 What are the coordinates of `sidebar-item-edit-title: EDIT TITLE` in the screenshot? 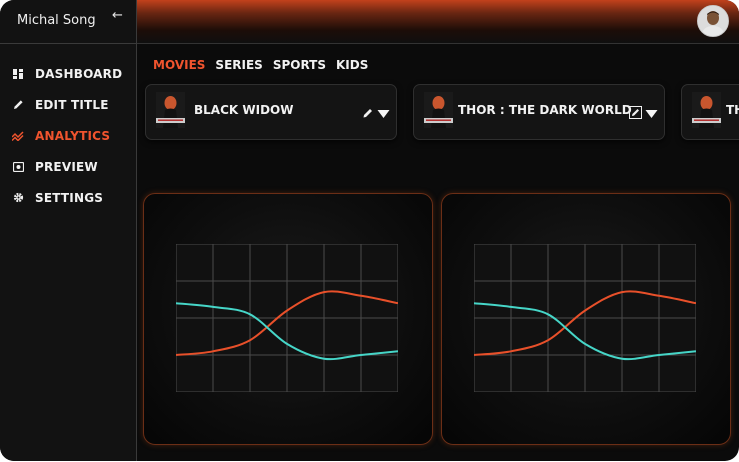 It's located at (68, 104).